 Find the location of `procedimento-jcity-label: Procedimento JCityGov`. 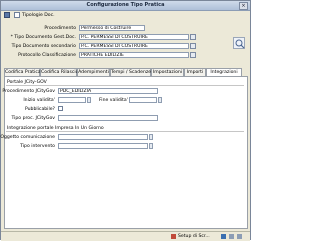

procedimento-jcity-label: Procedimento JCityGov is located at coordinates (28, 91).